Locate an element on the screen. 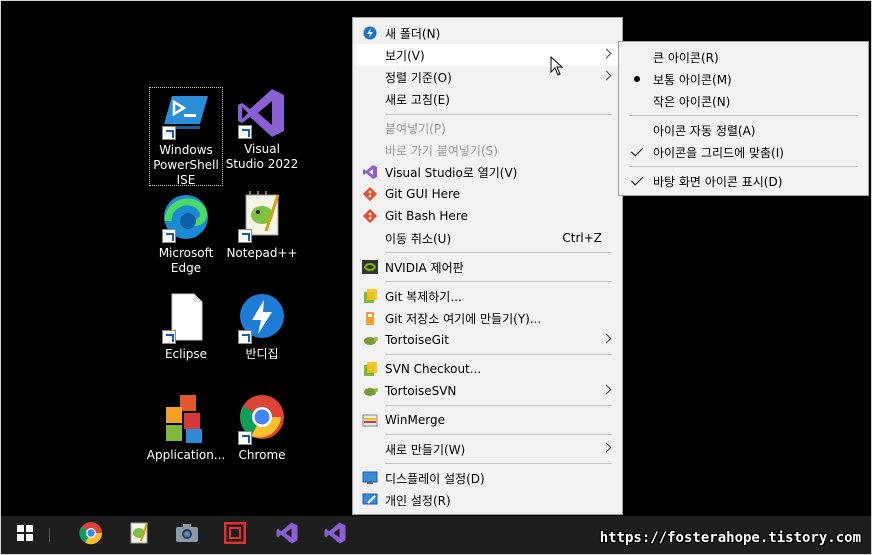 This screenshot has width=872, height=555. menu-item-label: 붙여넣기(P) is located at coordinates (415, 128).